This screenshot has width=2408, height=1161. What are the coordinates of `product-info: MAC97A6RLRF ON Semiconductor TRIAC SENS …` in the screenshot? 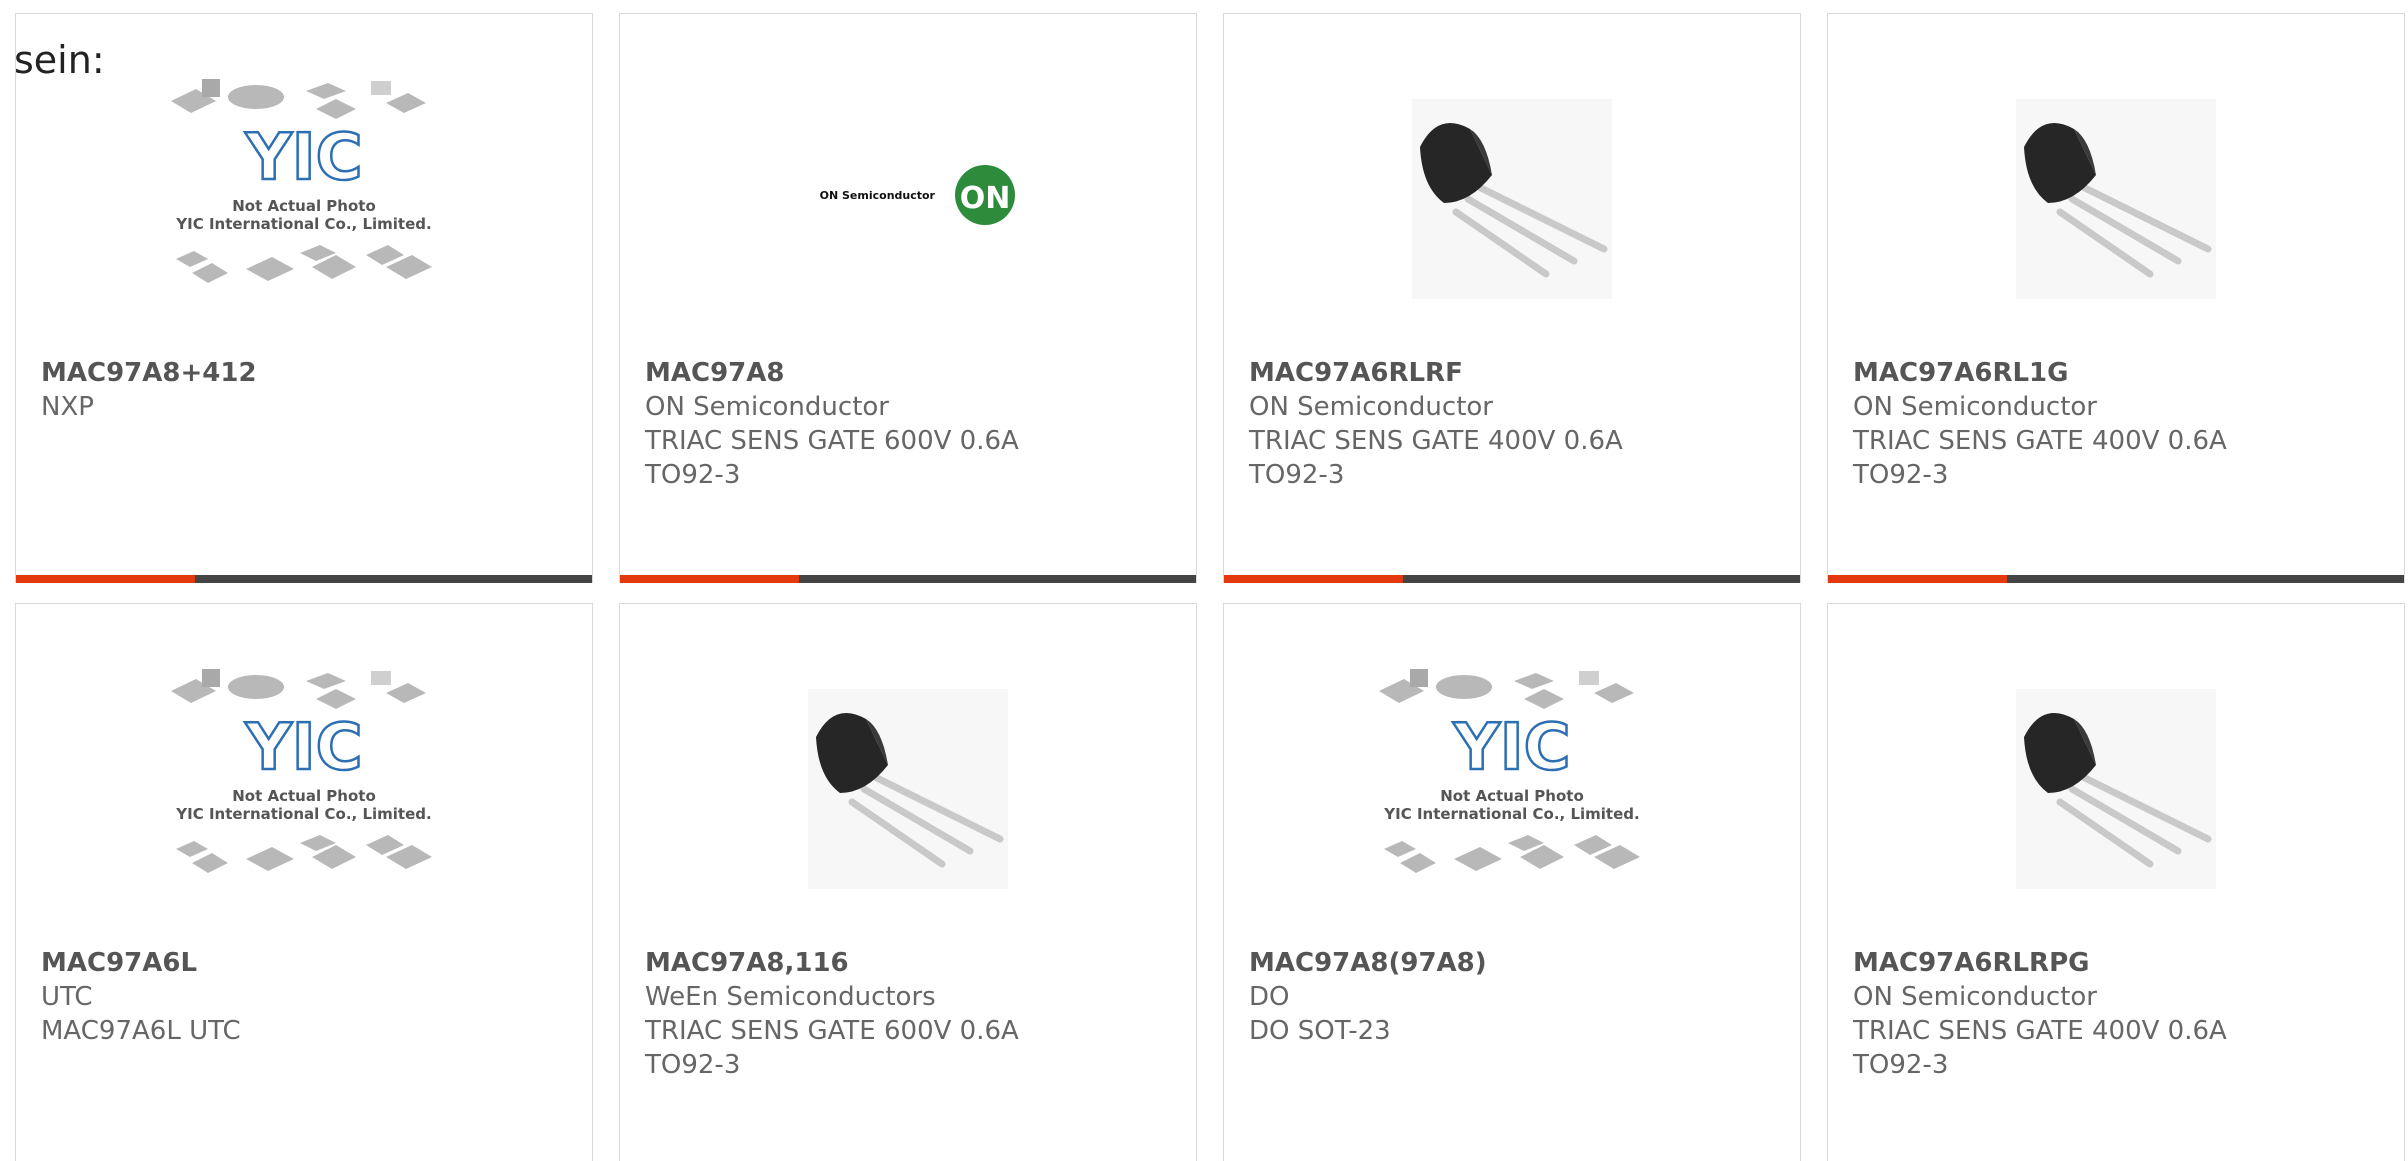 It's located at (1514, 424).